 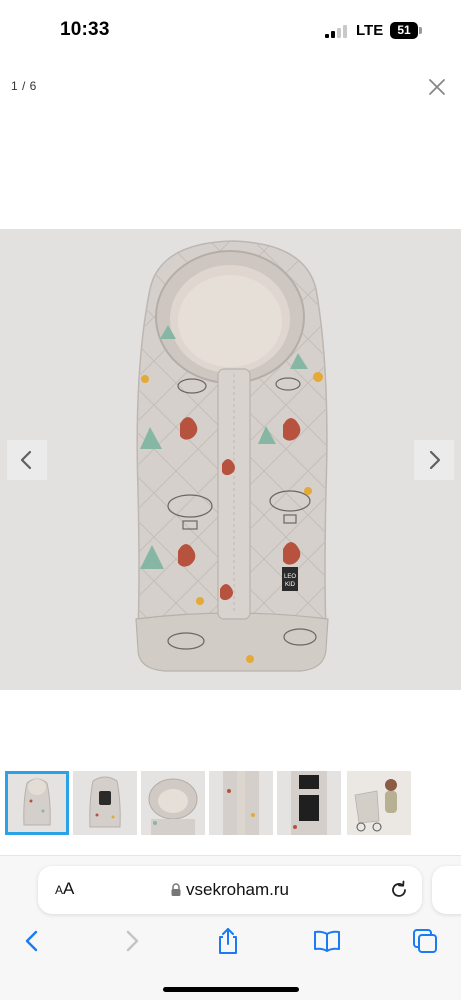 What do you see at coordinates (446, 890) in the screenshot?
I see `next-tab-preview` at bounding box center [446, 890].